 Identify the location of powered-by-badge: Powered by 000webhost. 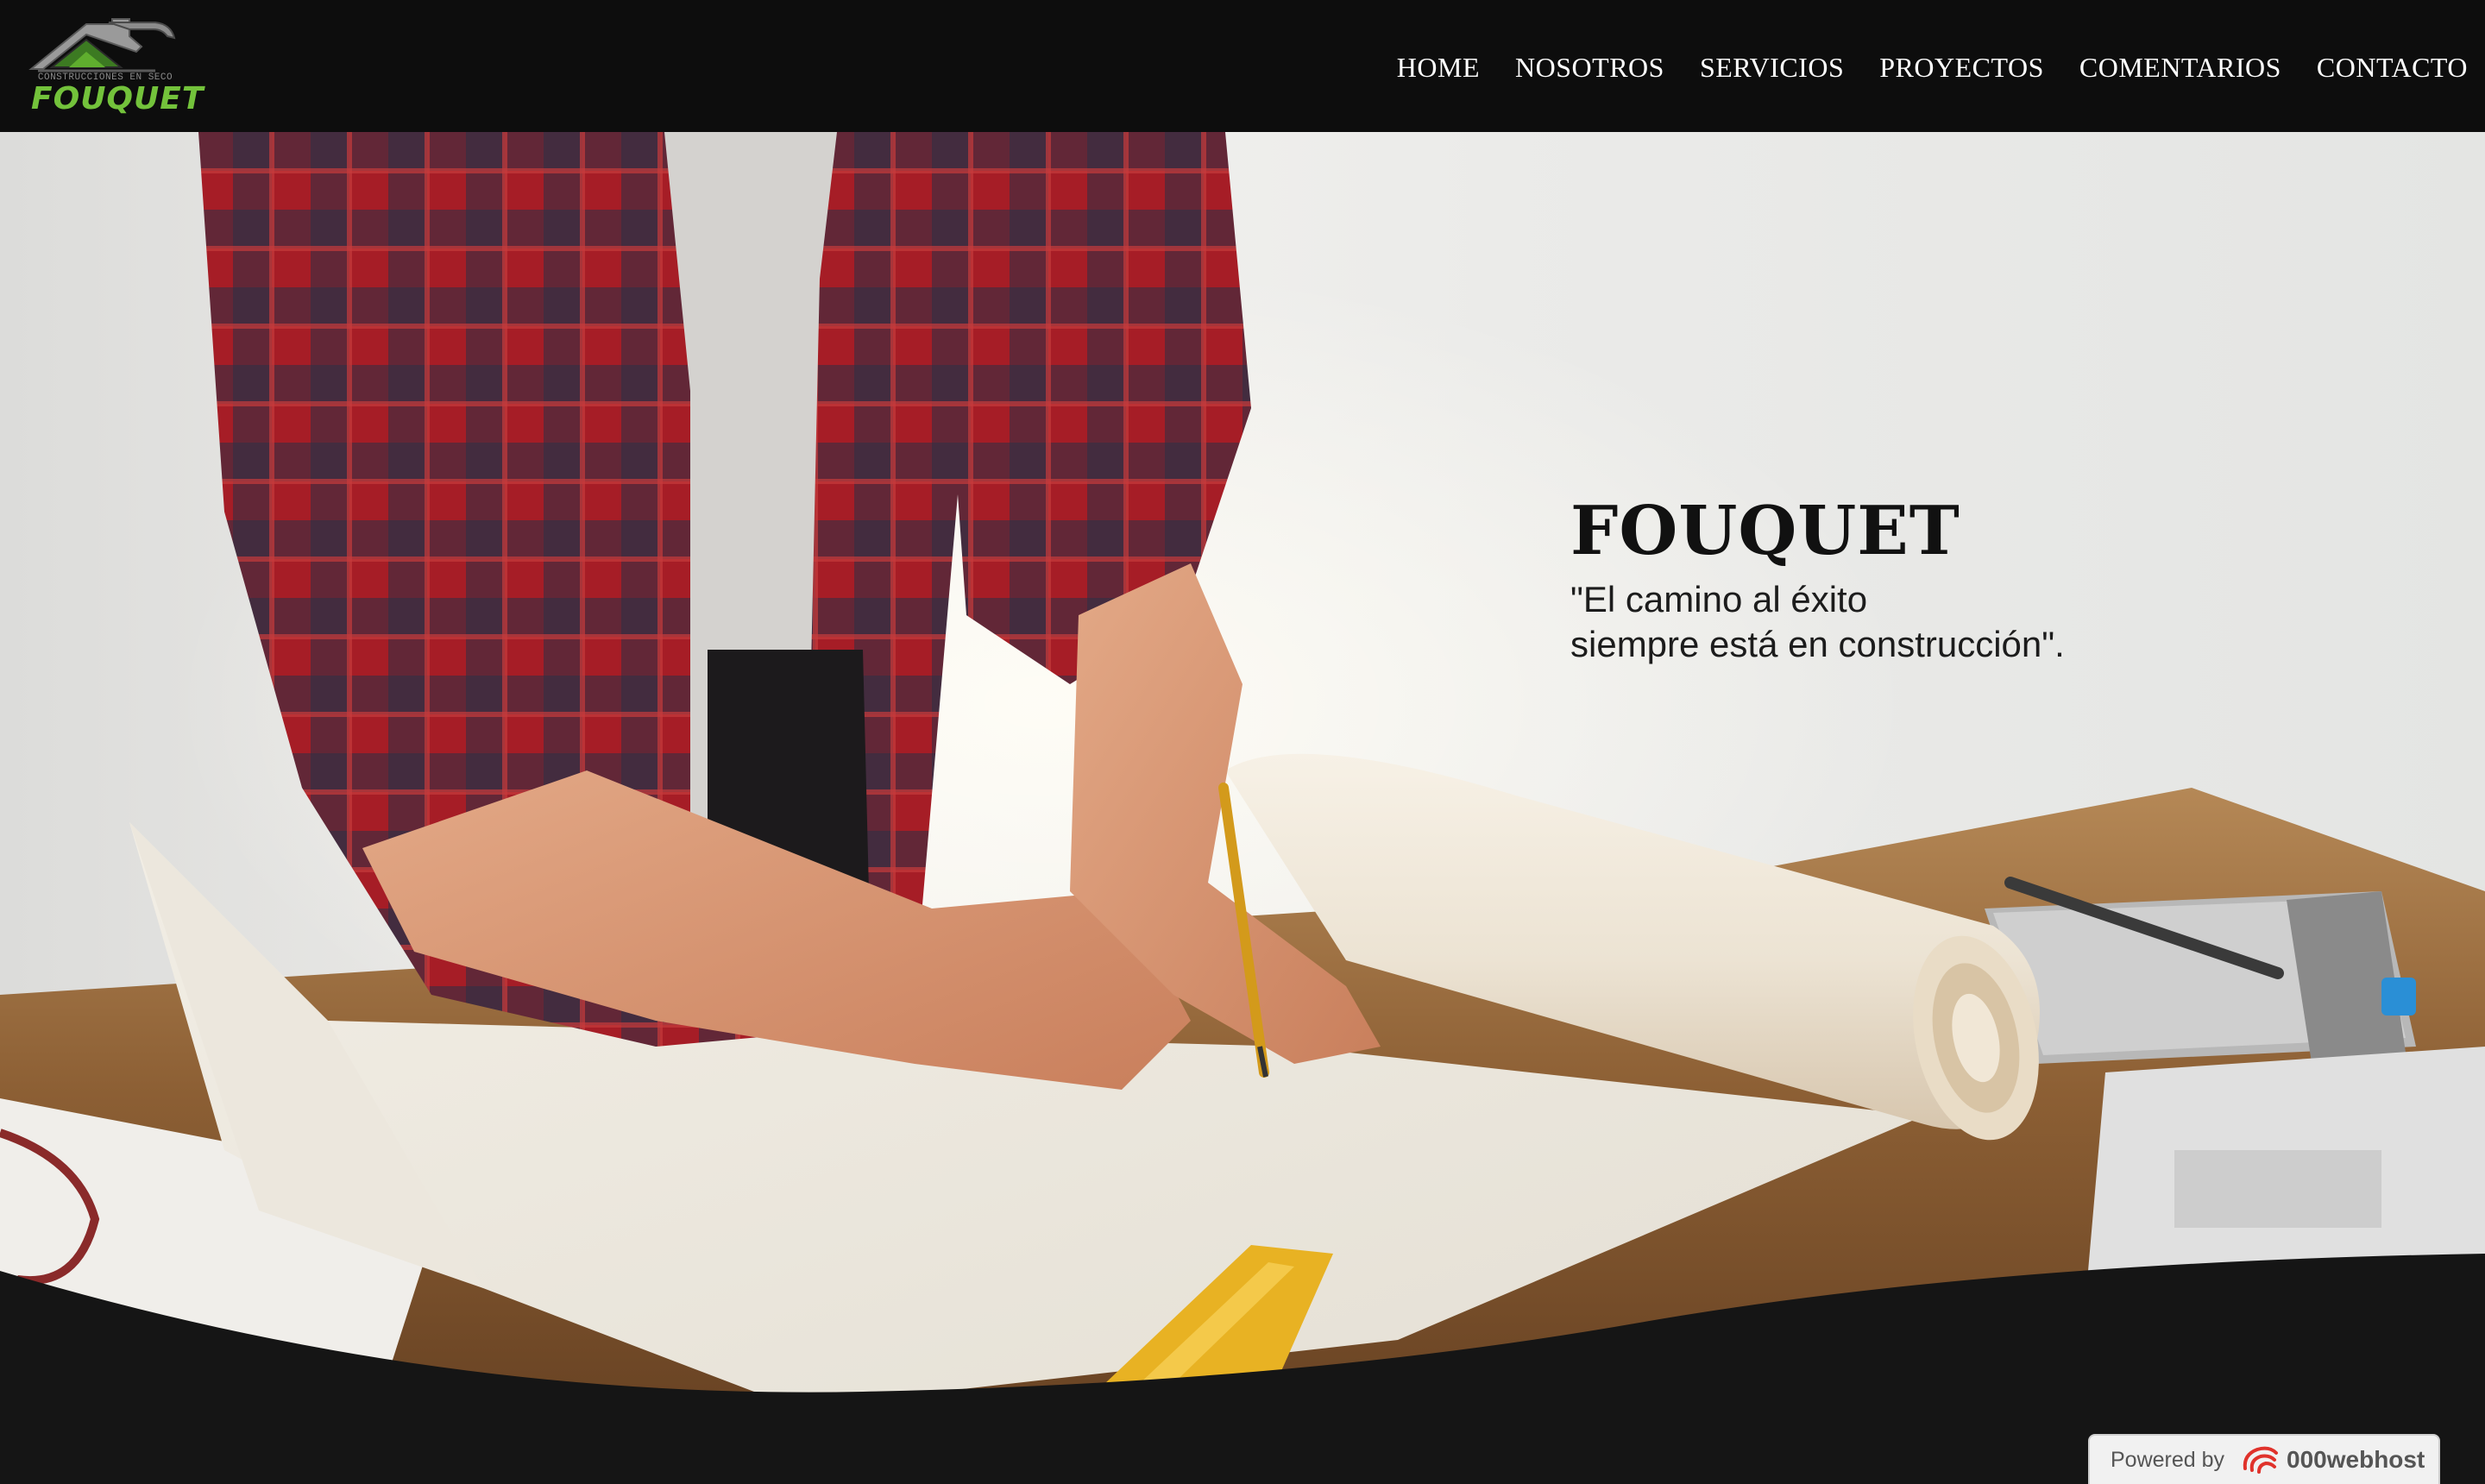
(2264, 1459).